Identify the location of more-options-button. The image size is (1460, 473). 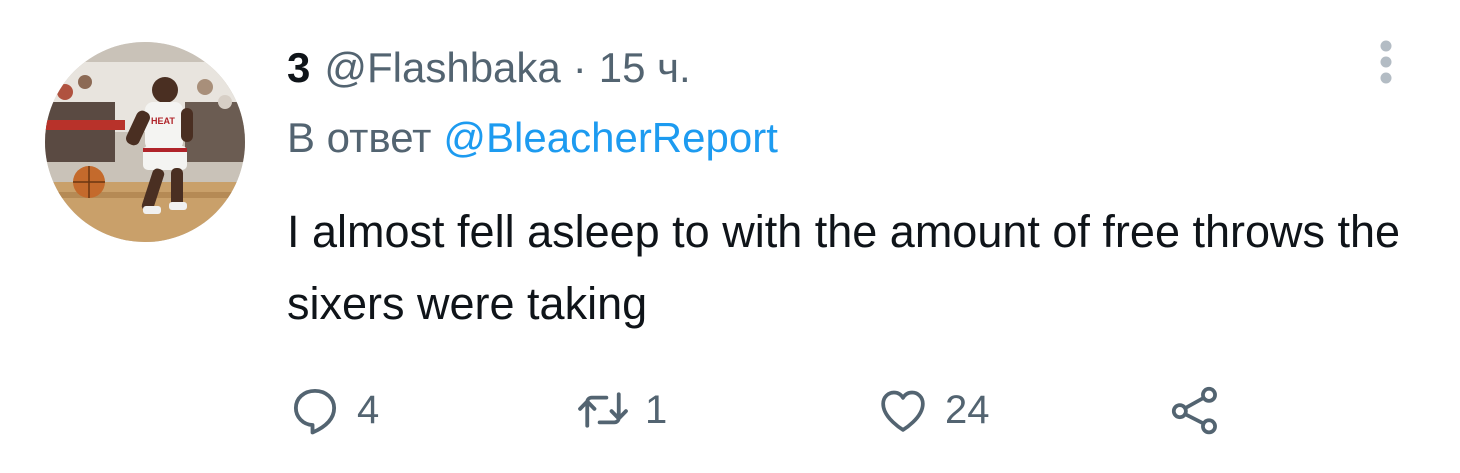
(1386, 62).